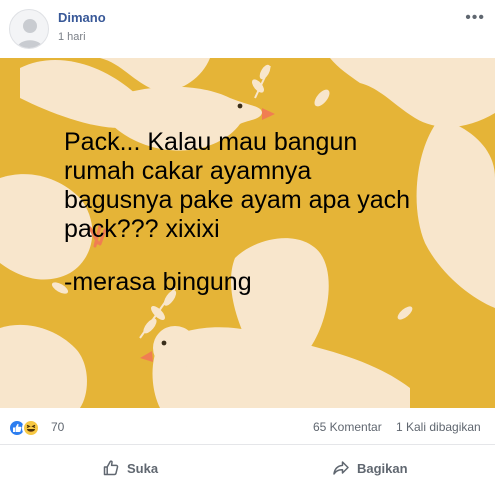  What do you see at coordinates (254, 256) in the screenshot?
I see `caption-line` at bounding box center [254, 256].